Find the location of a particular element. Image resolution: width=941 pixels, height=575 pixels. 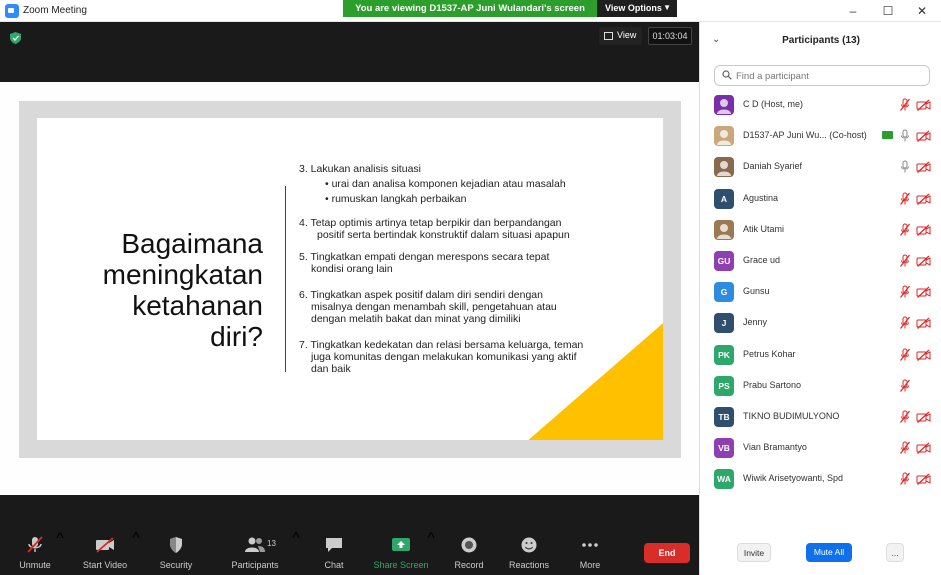

avatar: PS is located at coordinates (724, 385).